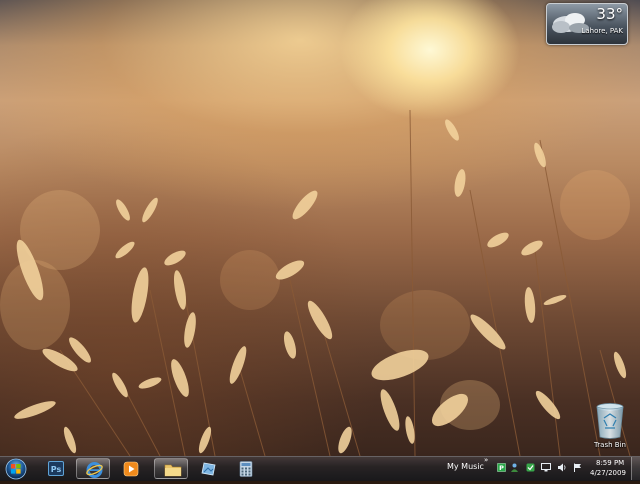 This screenshot has height=484, width=640. What do you see at coordinates (530, 467) in the screenshot?
I see `update-tray-icon` at bounding box center [530, 467].